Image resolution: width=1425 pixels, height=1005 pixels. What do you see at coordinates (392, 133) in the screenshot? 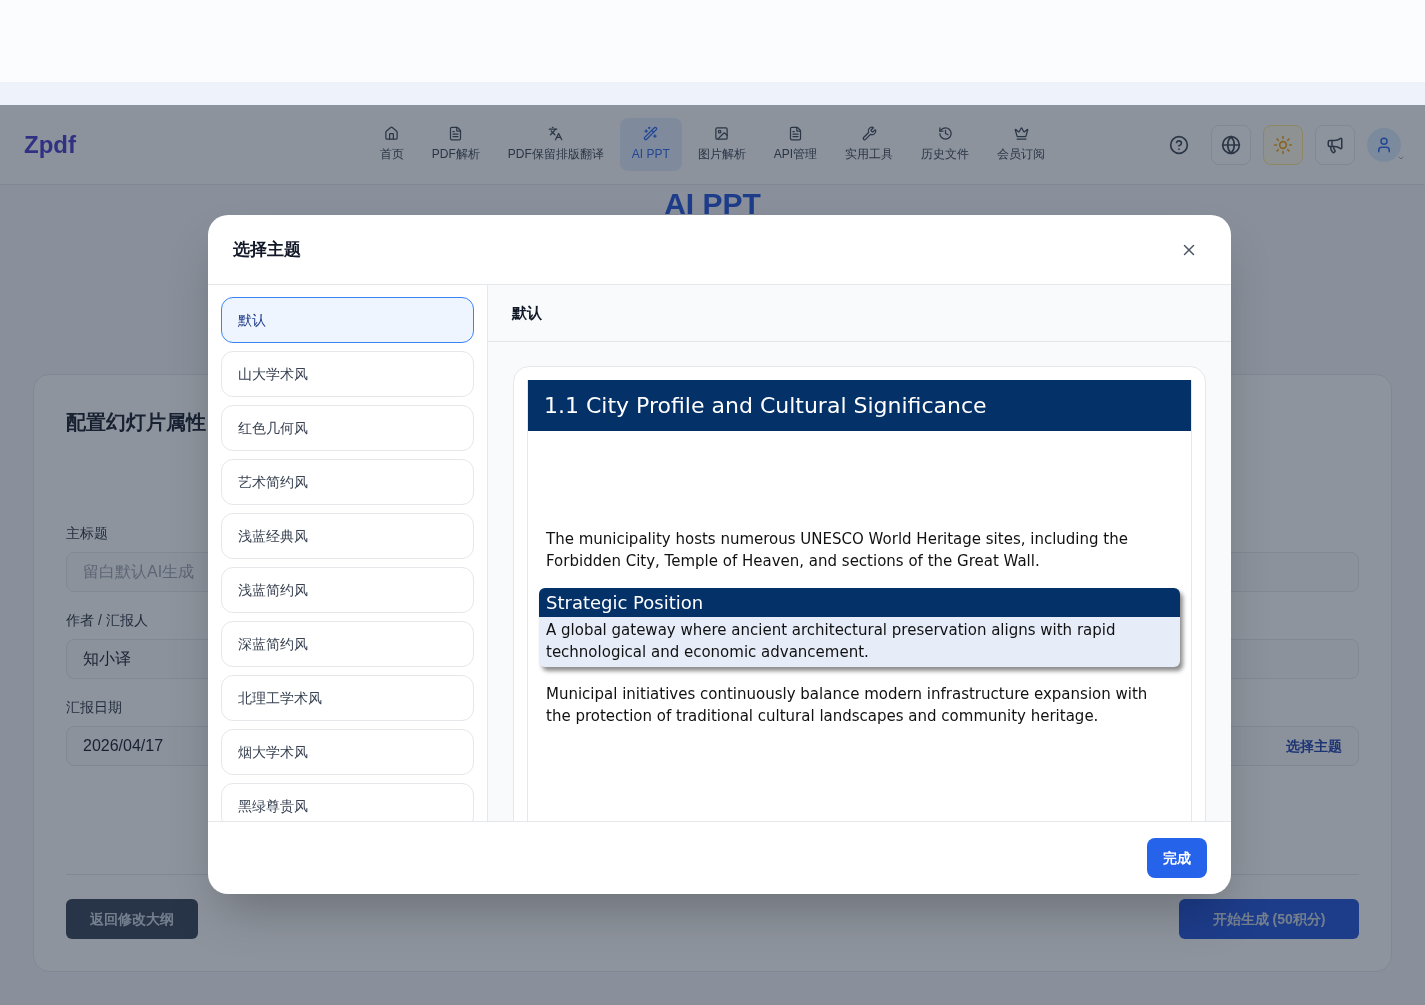
I see `house-icon` at bounding box center [392, 133].